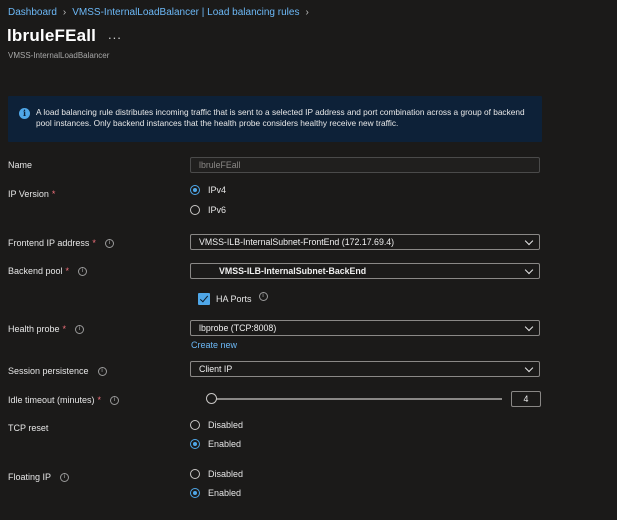  What do you see at coordinates (64, 400) in the screenshot?
I see `idle-timeout-label: Idle timeout (minutes) * i` at bounding box center [64, 400].